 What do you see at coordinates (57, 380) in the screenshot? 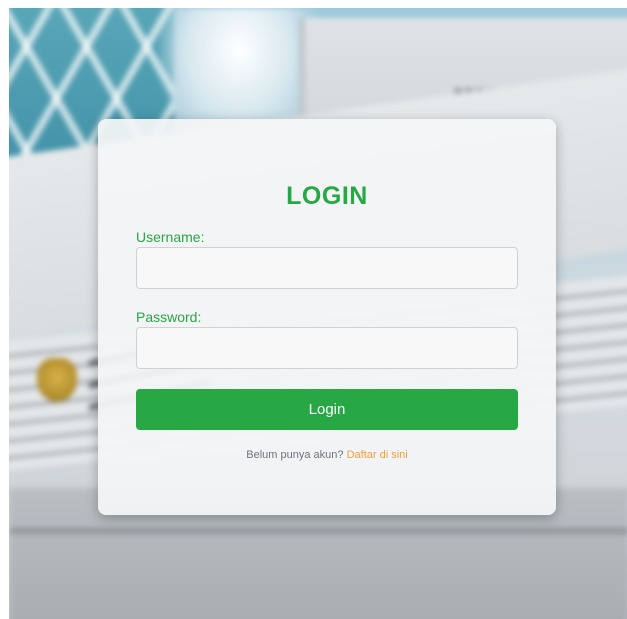
I see `emblem-icon` at bounding box center [57, 380].